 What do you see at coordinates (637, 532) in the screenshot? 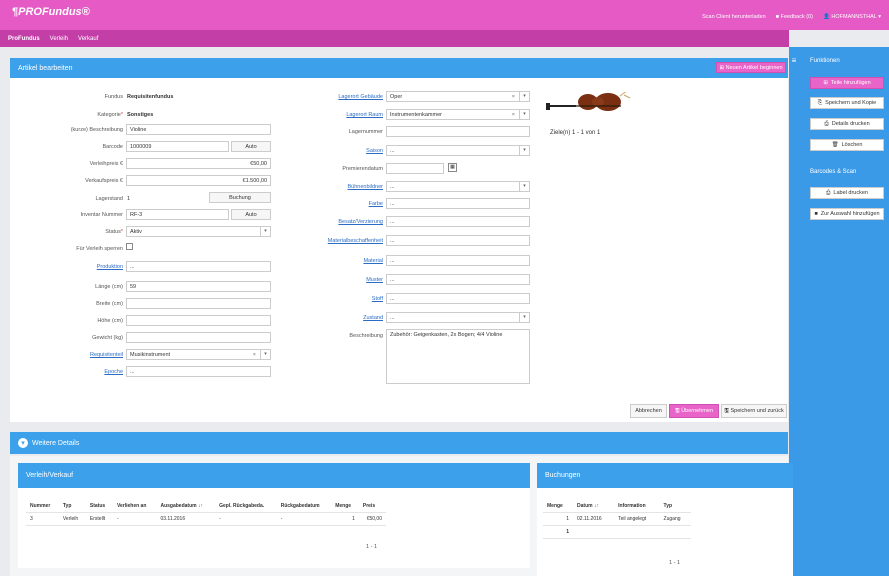
I see `table-cell` at bounding box center [637, 532].